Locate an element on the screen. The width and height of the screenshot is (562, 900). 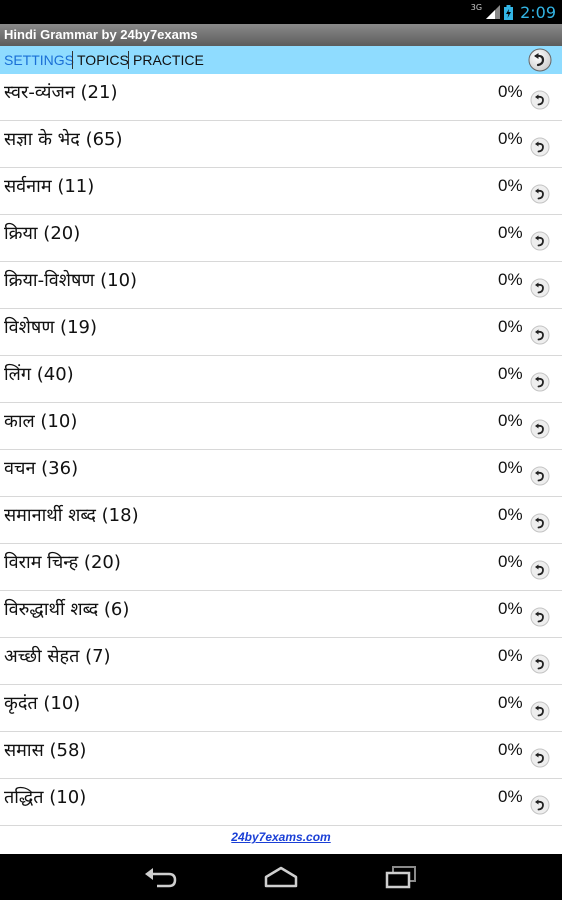
topic-label: समानार्थी शब्द (18) is located at coordinates (71, 515).